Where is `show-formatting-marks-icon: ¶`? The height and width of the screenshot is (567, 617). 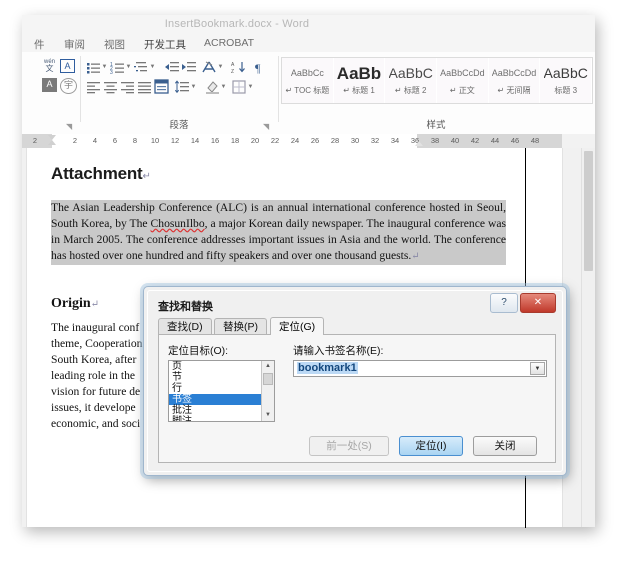 show-formatting-marks-icon: ¶ is located at coordinates (260, 67).